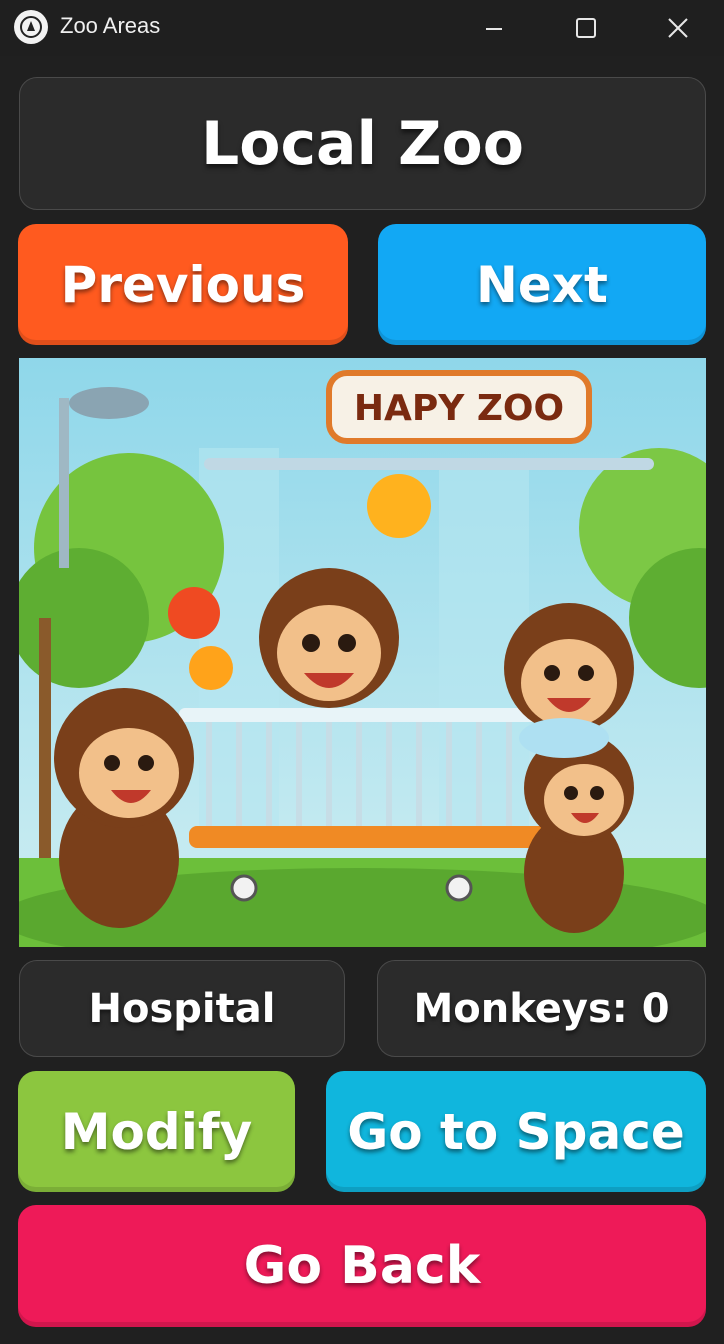  I want to click on maximize-icon, so click(586, 28).